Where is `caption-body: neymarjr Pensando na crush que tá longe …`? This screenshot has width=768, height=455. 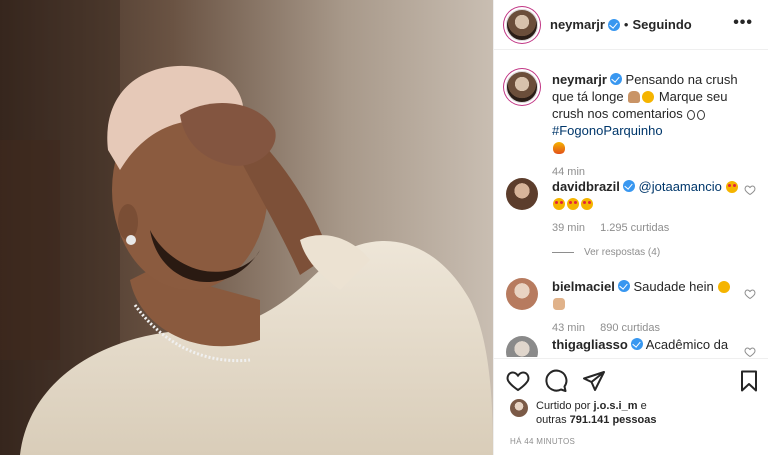
caption-body: neymarjr Pensando na crush que tá longe … is located at coordinates (647, 126).